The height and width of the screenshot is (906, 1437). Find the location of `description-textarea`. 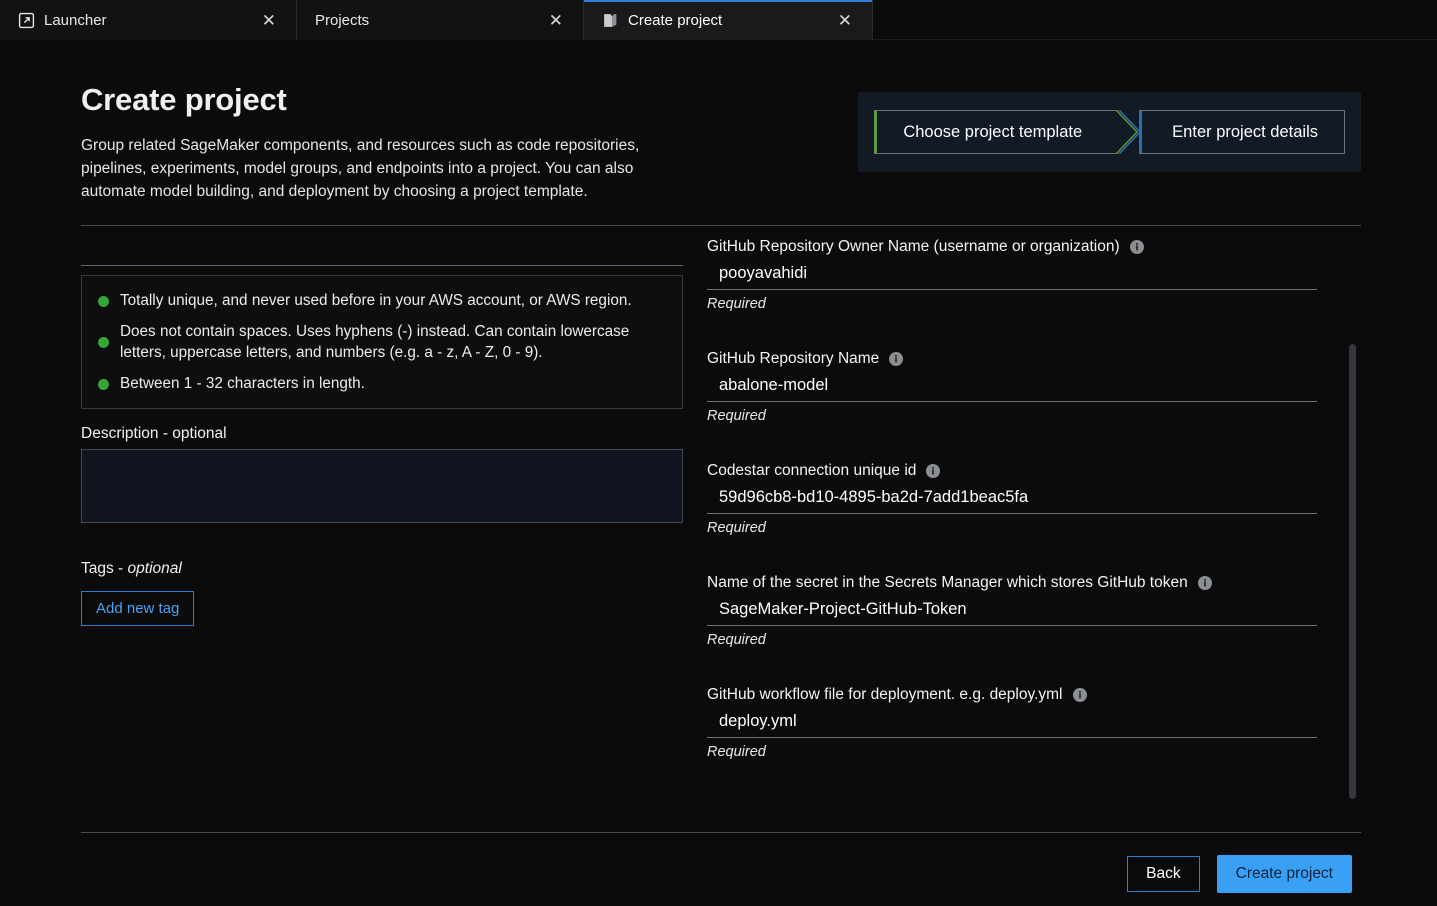

description-textarea is located at coordinates (382, 485).